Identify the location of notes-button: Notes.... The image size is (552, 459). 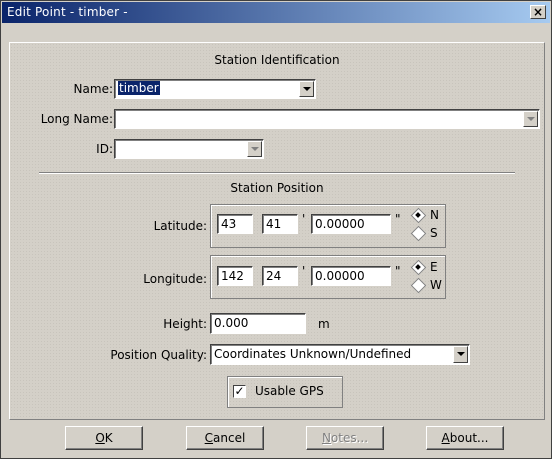
(345, 438).